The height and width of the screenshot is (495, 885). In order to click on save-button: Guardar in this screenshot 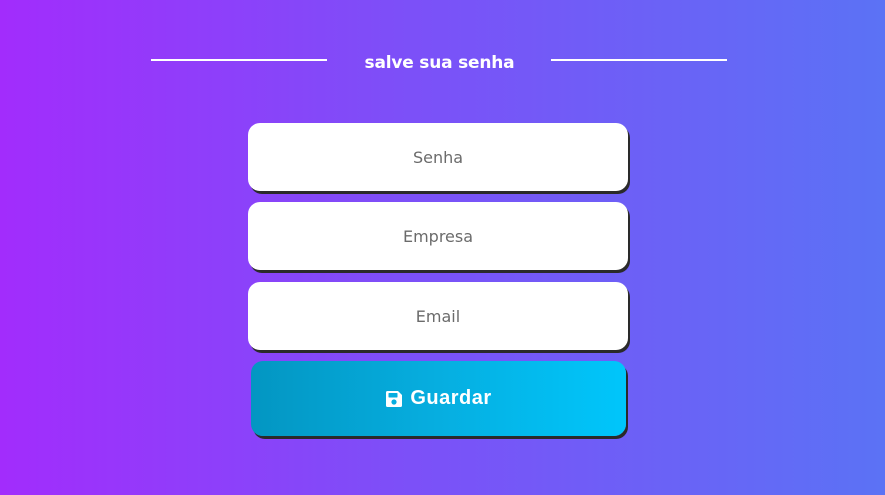, I will do `click(438, 398)`.